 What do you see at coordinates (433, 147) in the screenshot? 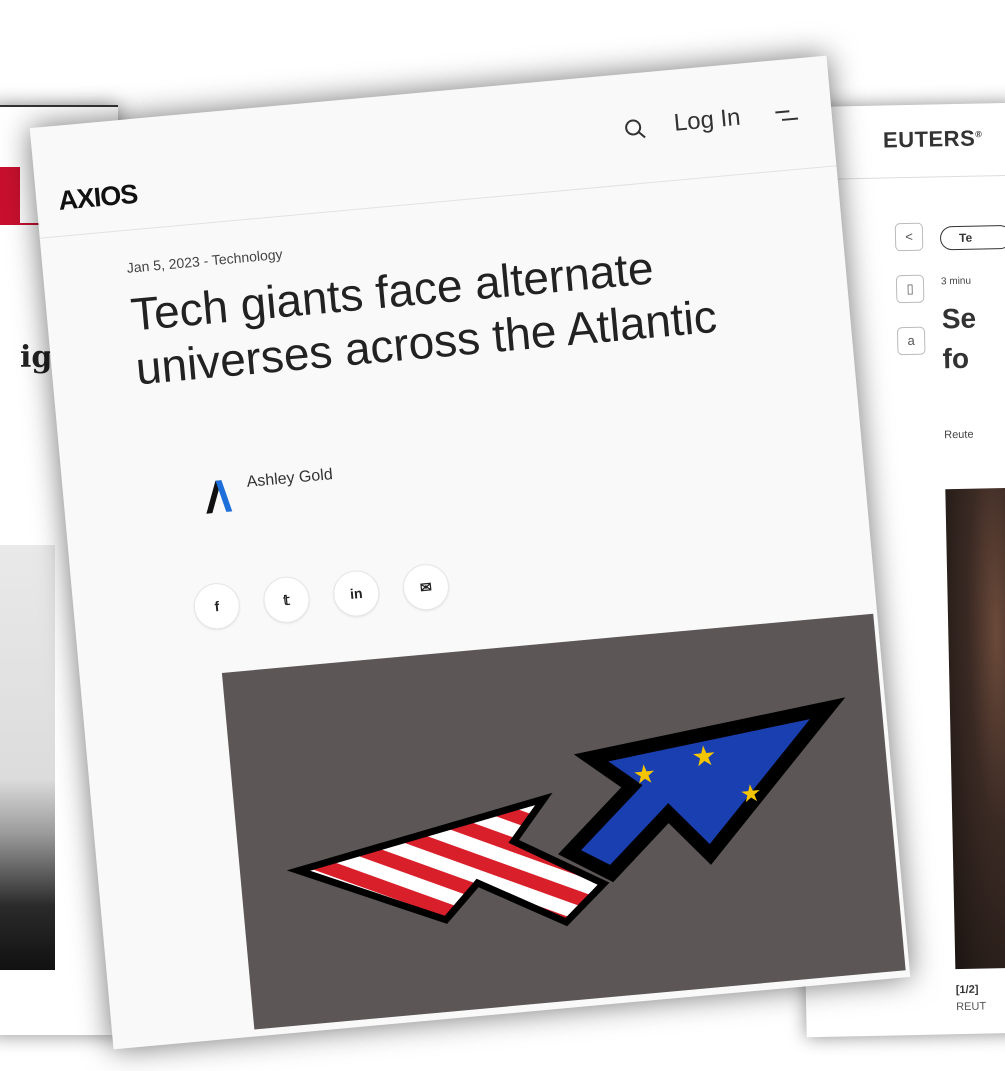
I see `site-header: AXIOS Log In` at bounding box center [433, 147].